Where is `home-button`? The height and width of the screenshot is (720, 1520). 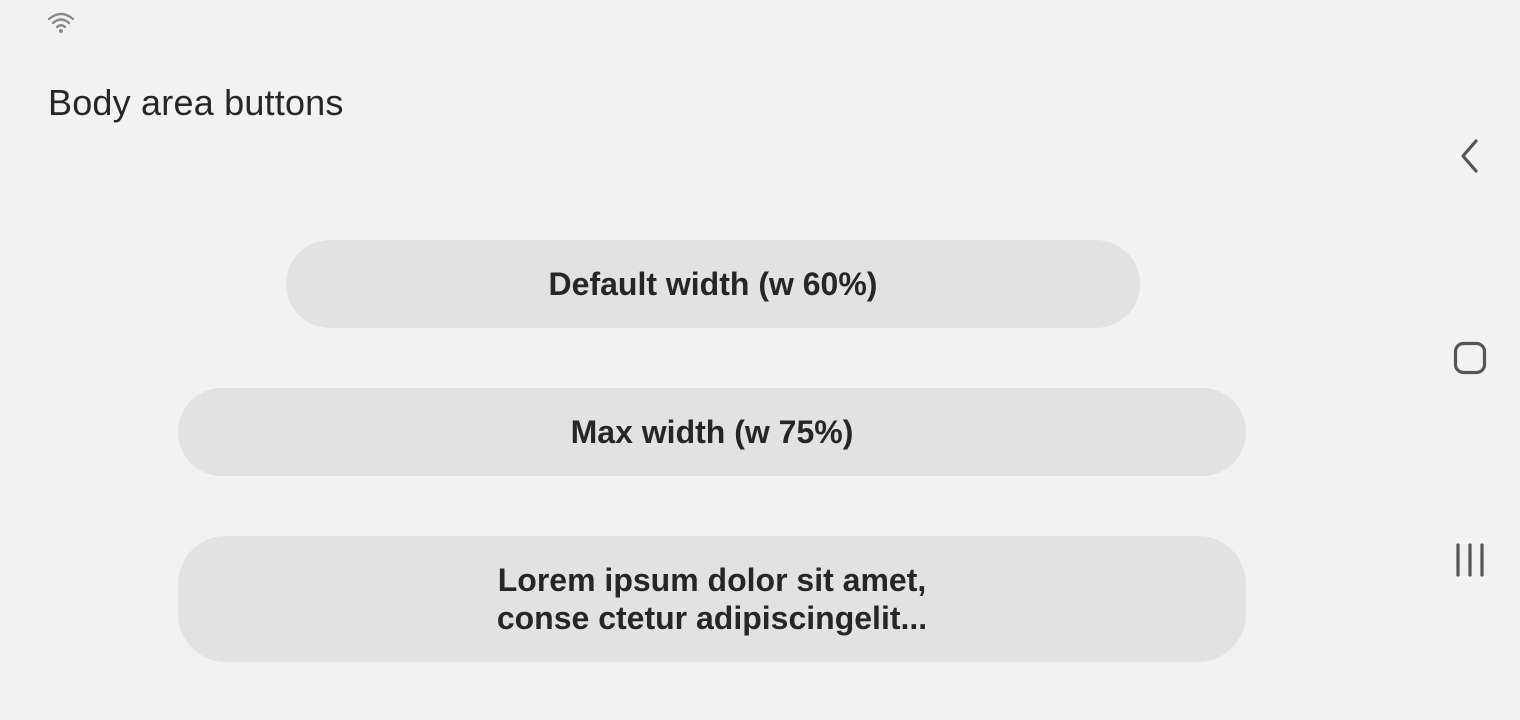 home-button is located at coordinates (1470, 360).